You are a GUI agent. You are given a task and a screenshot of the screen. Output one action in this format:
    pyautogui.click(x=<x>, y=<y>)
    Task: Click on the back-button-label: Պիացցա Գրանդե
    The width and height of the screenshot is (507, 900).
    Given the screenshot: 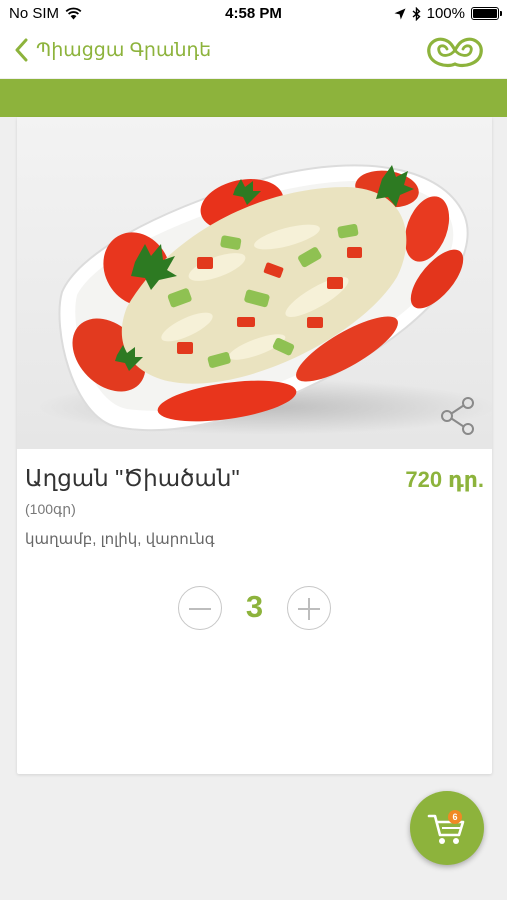 What is the action you would take?
    pyautogui.click(x=124, y=50)
    